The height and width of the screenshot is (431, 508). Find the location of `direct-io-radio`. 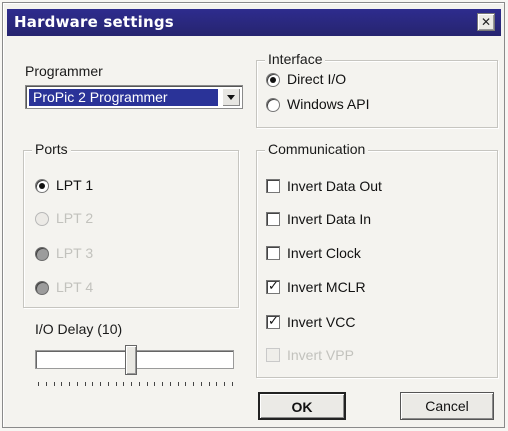

direct-io-radio is located at coordinates (273, 80).